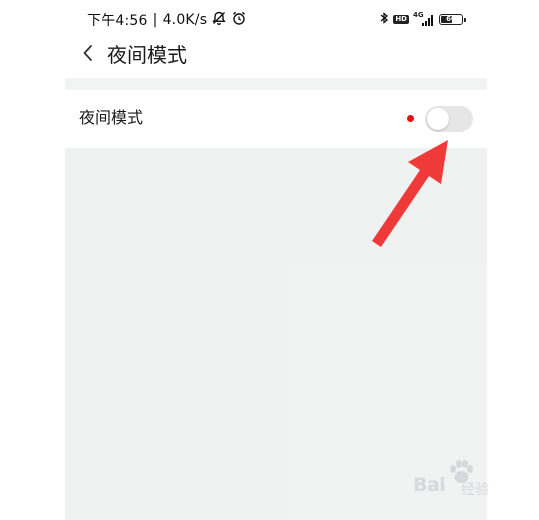 This screenshot has height=520, width=539. Describe the element at coordinates (239, 20) in the screenshot. I see `alarm-icon` at that location.